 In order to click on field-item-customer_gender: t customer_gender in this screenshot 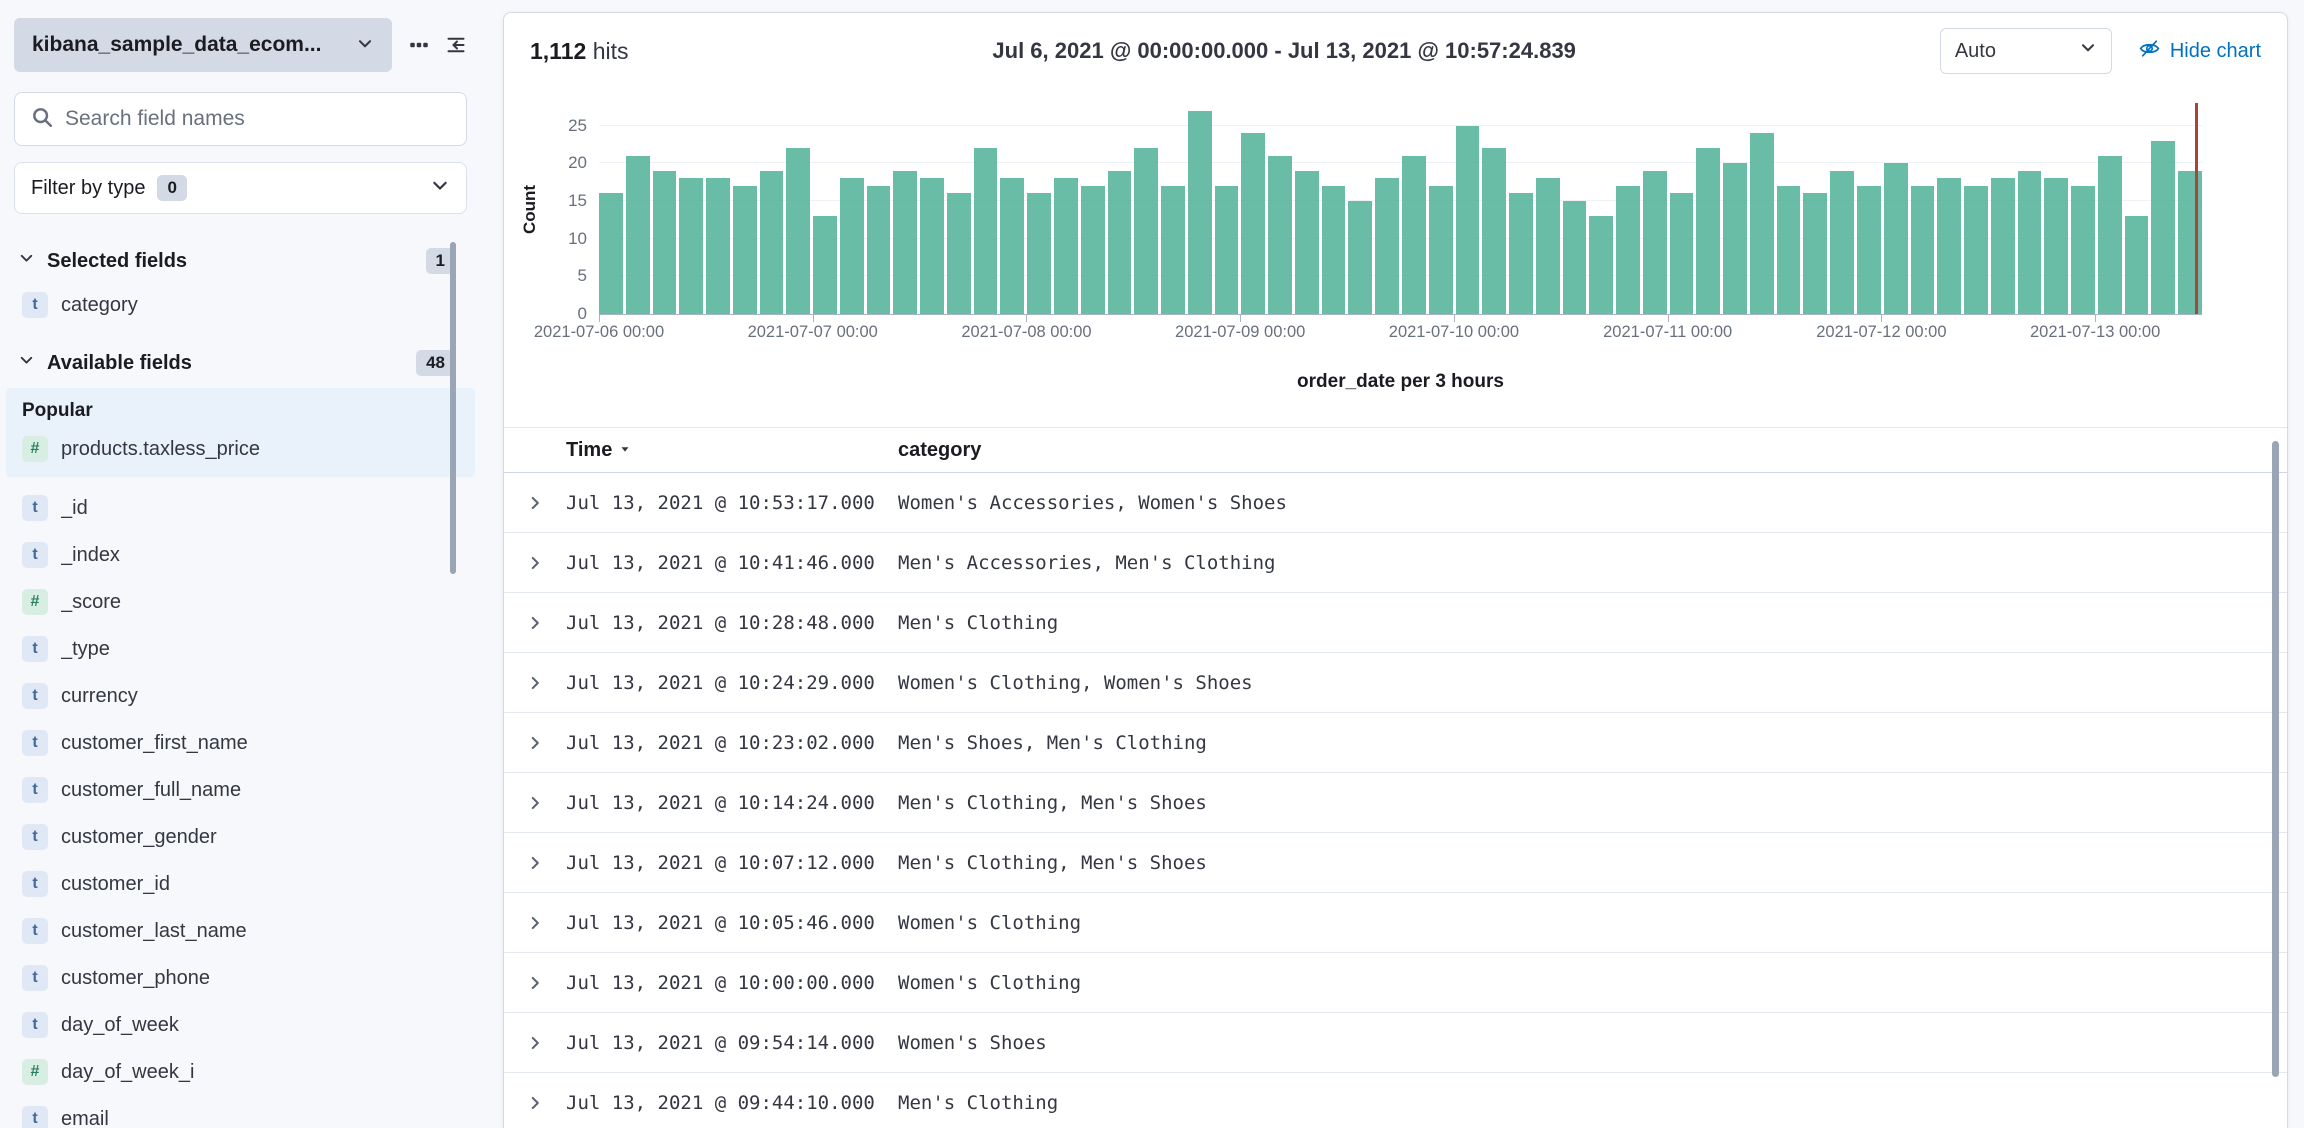, I will do `click(240, 837)`.